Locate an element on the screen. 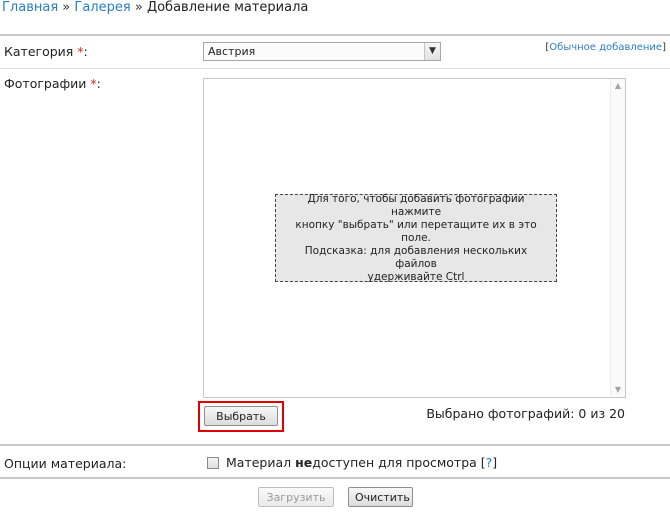 The image size is (670, 515). normal-add: [Обычное добавление] is located at coordinates (605, 47).